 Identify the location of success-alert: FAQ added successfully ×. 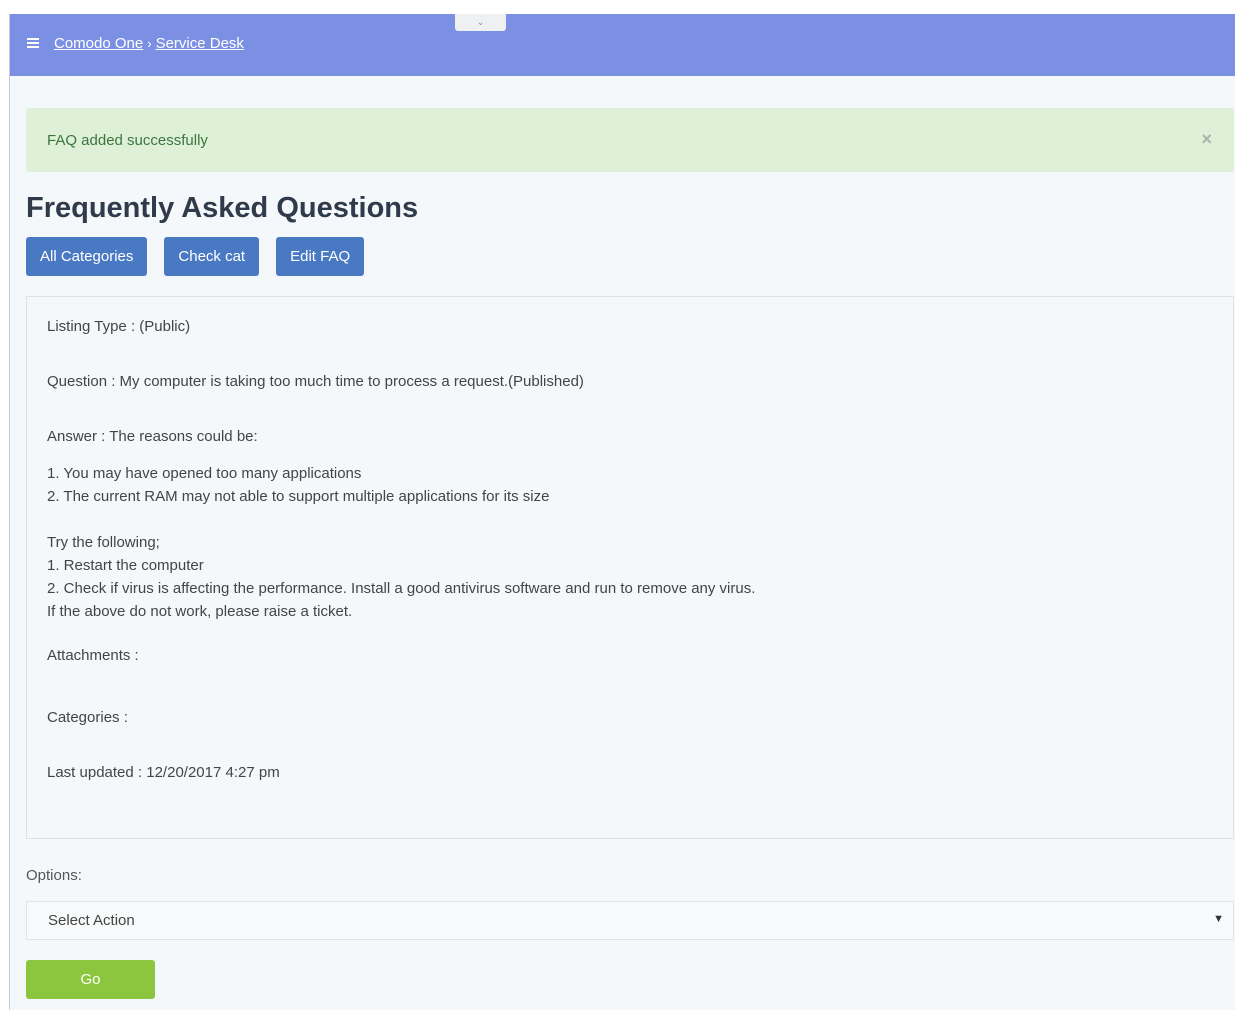
(630, 140).